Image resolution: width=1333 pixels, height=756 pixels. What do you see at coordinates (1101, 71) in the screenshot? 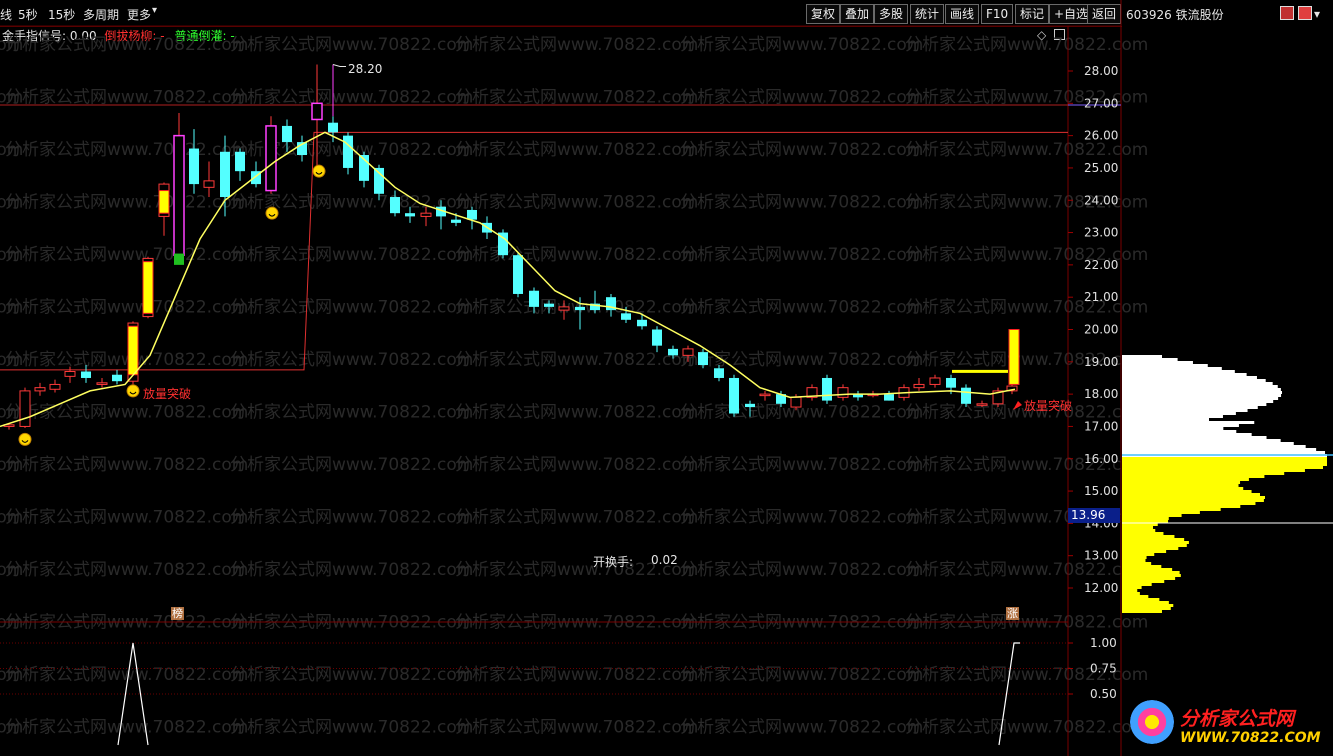
I see `price-tick-label: 28.00` at bounding box center [1101, 71].